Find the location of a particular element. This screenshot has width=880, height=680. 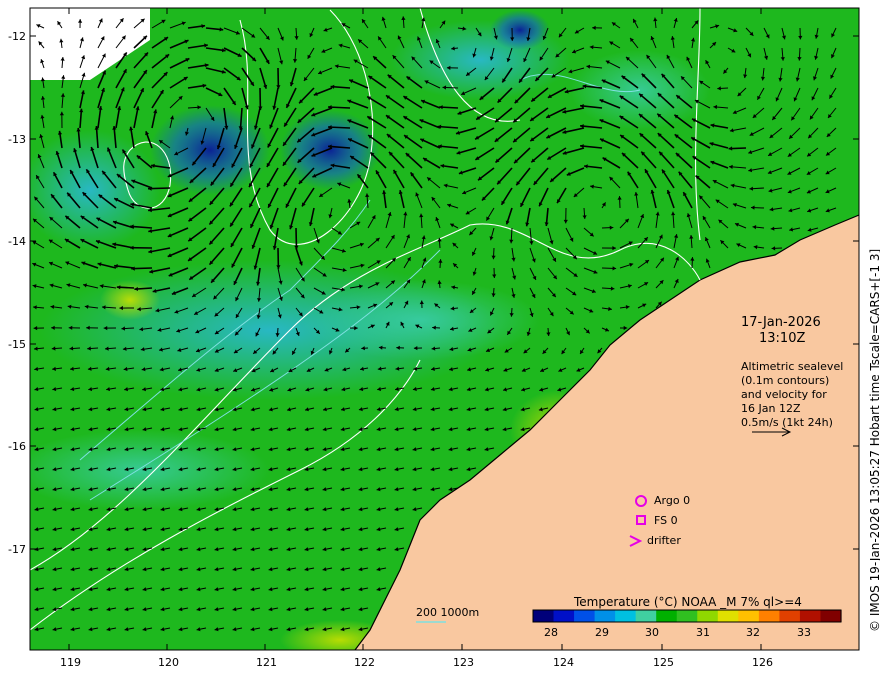

lon-tick-label: 121 is located at coordinates (266, 662).